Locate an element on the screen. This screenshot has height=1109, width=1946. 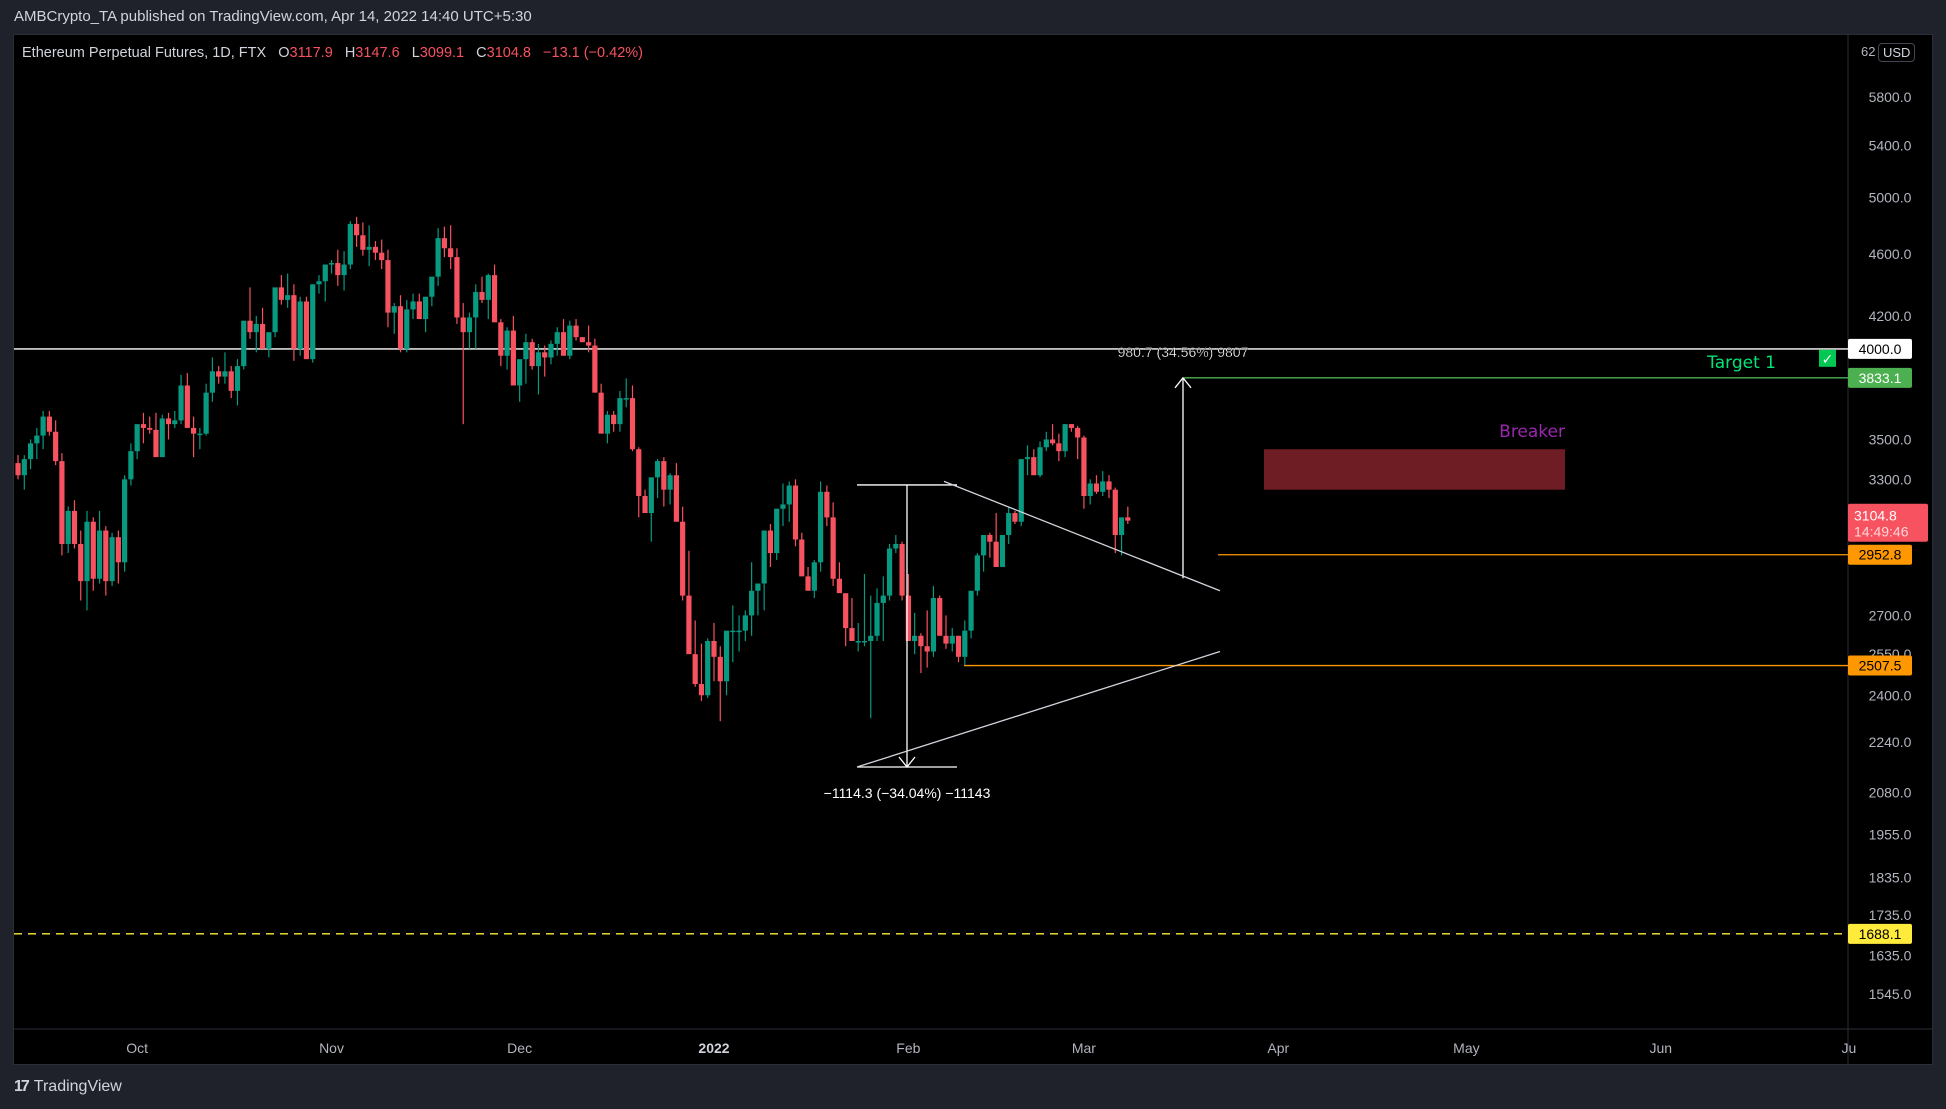
time-tick-label: Apr is located at coordinates (1278, 1048).